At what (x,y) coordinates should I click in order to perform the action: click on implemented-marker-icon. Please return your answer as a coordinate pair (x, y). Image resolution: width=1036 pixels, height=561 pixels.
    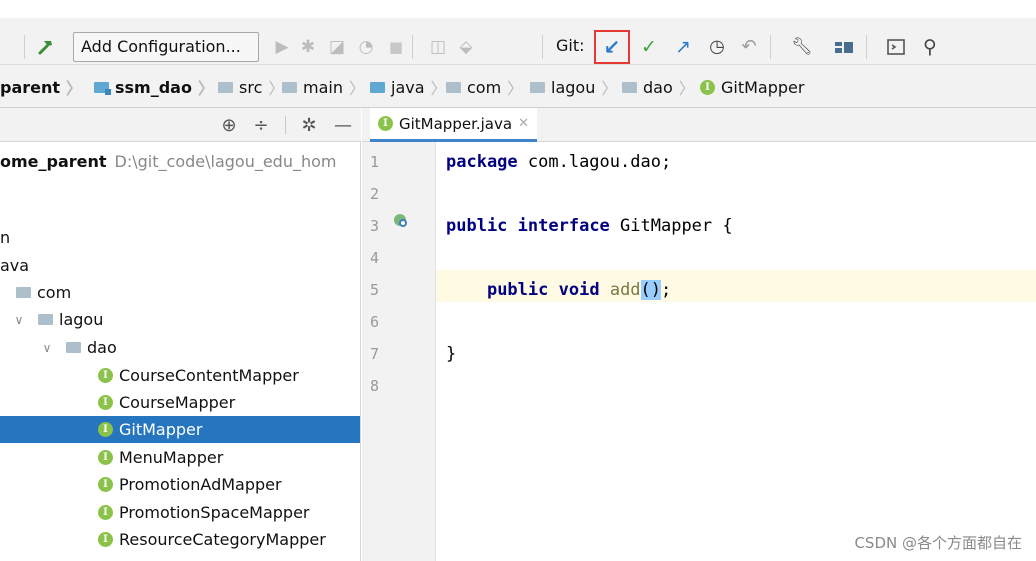
    Looking at the image, I should click on (401, 220).